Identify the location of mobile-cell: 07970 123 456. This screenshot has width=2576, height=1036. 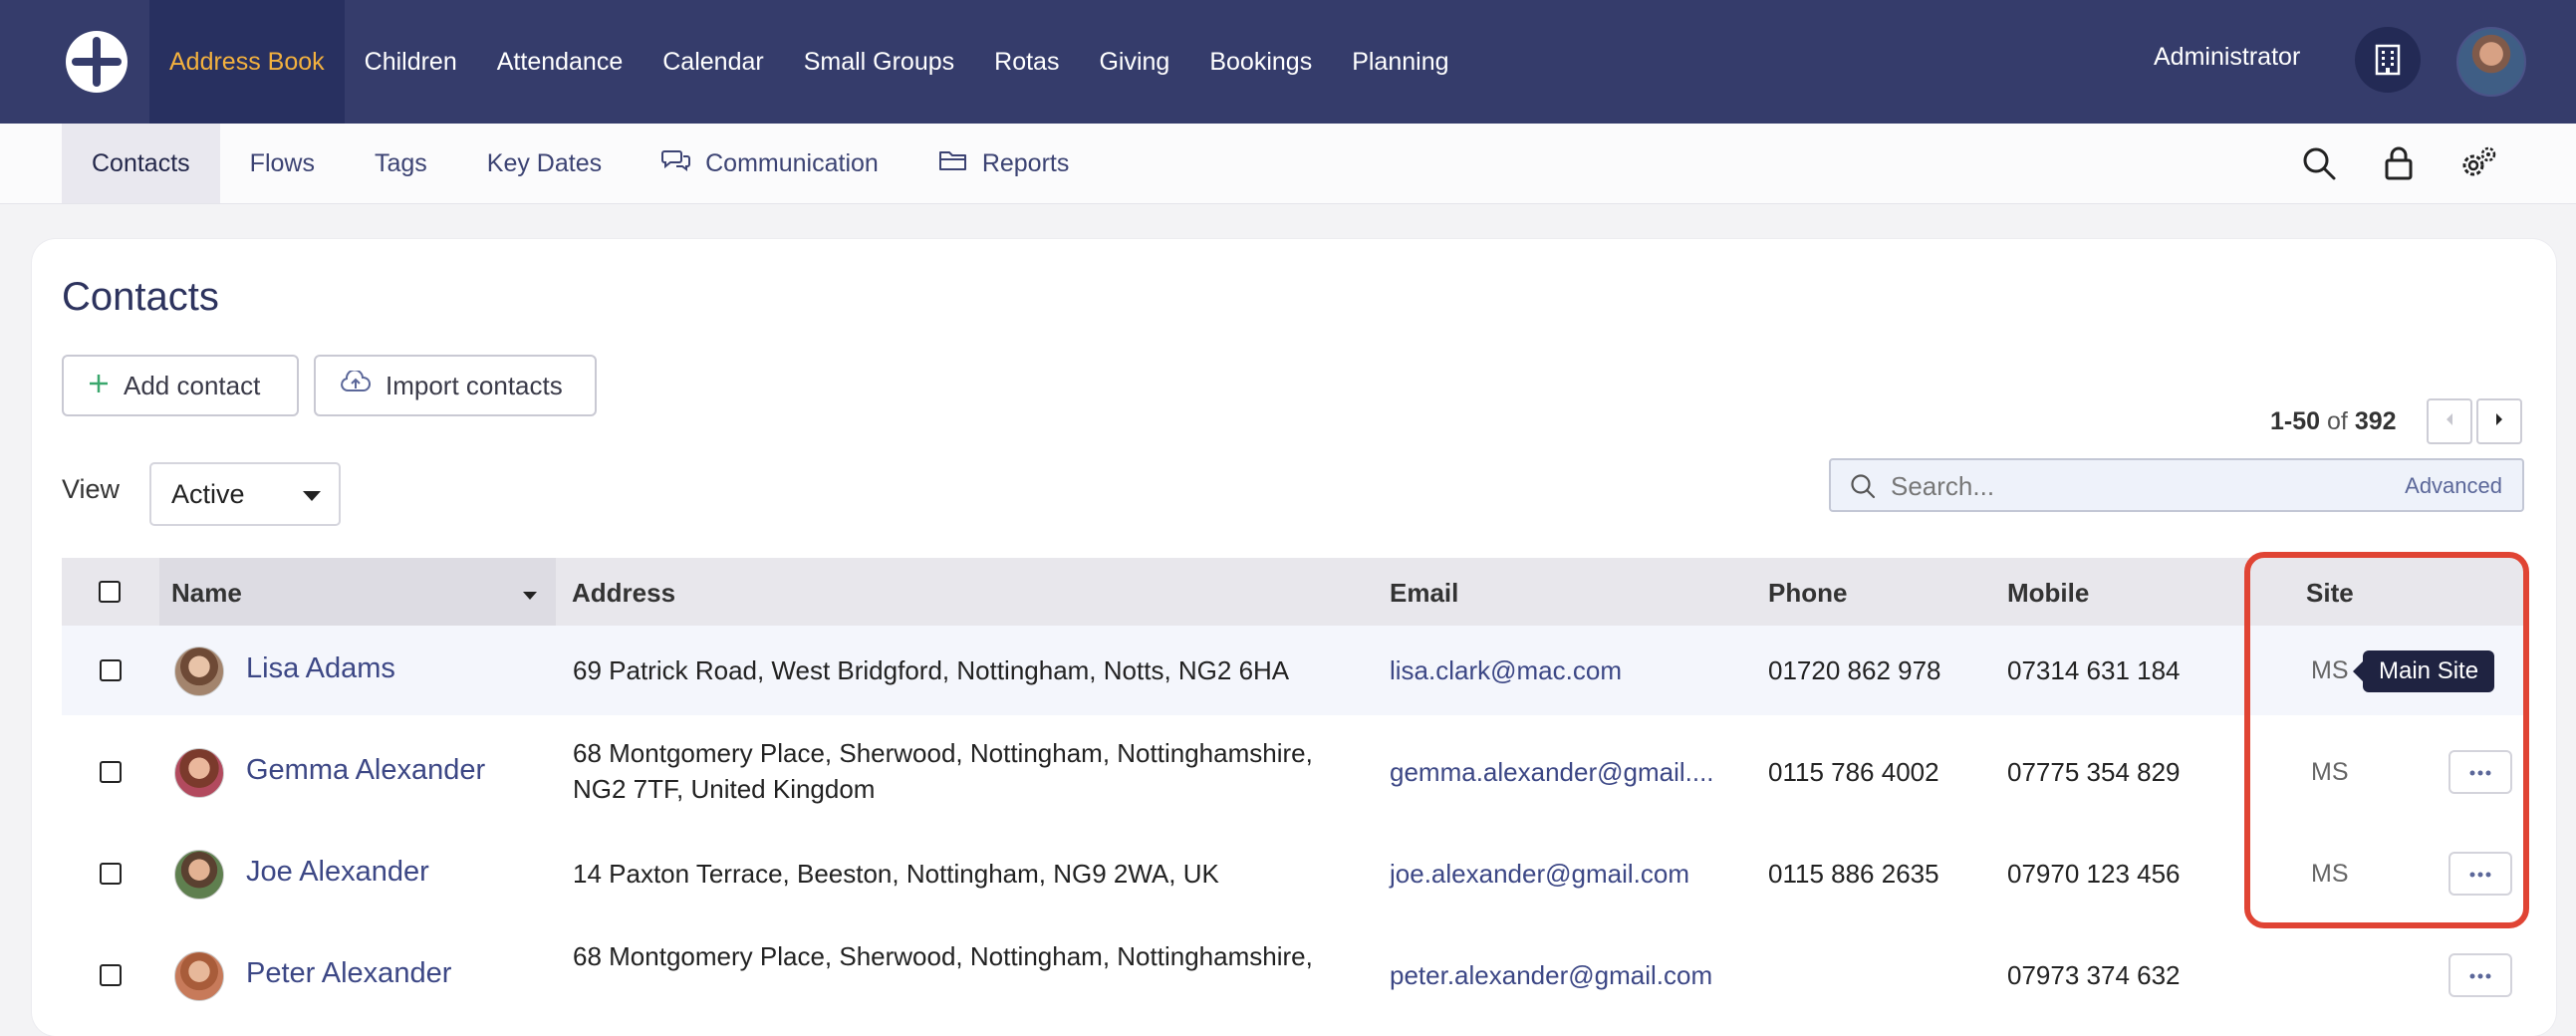
(2094, 874).